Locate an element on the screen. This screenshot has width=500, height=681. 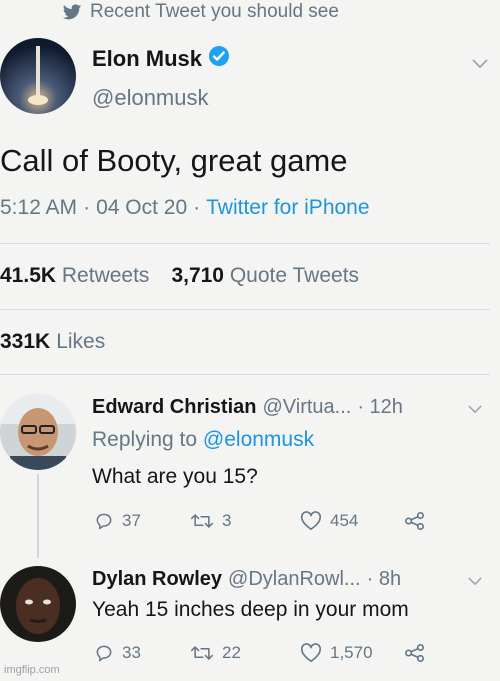
verified-badge-icon is located at coordinates (219, 59).